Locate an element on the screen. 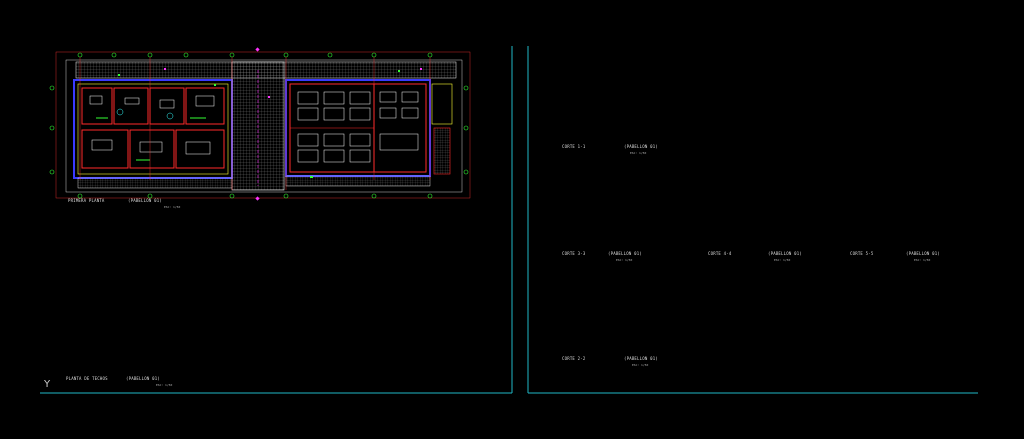 The width and height of the screenshot is (1024, 439). section-title-corte-1-1: CORTE 1-1 is located at coordinates (574, 146).